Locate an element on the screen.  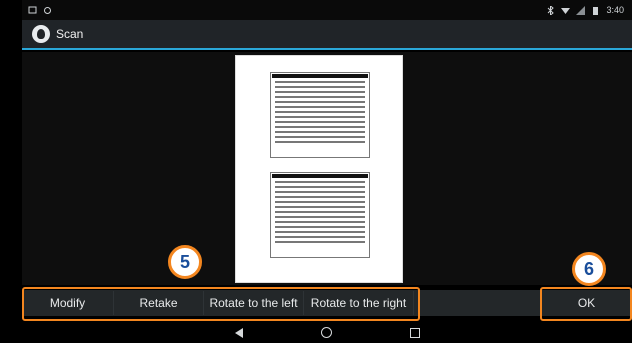
callout-badge-5: 5 is located at coordinates (185, 262).